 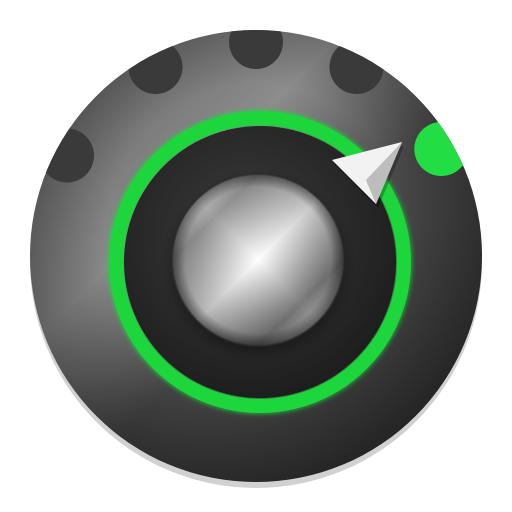 What do you see at coordinates (258, 260) in the screenshot?
I see `knob-face` at bounding box center [258, 260].